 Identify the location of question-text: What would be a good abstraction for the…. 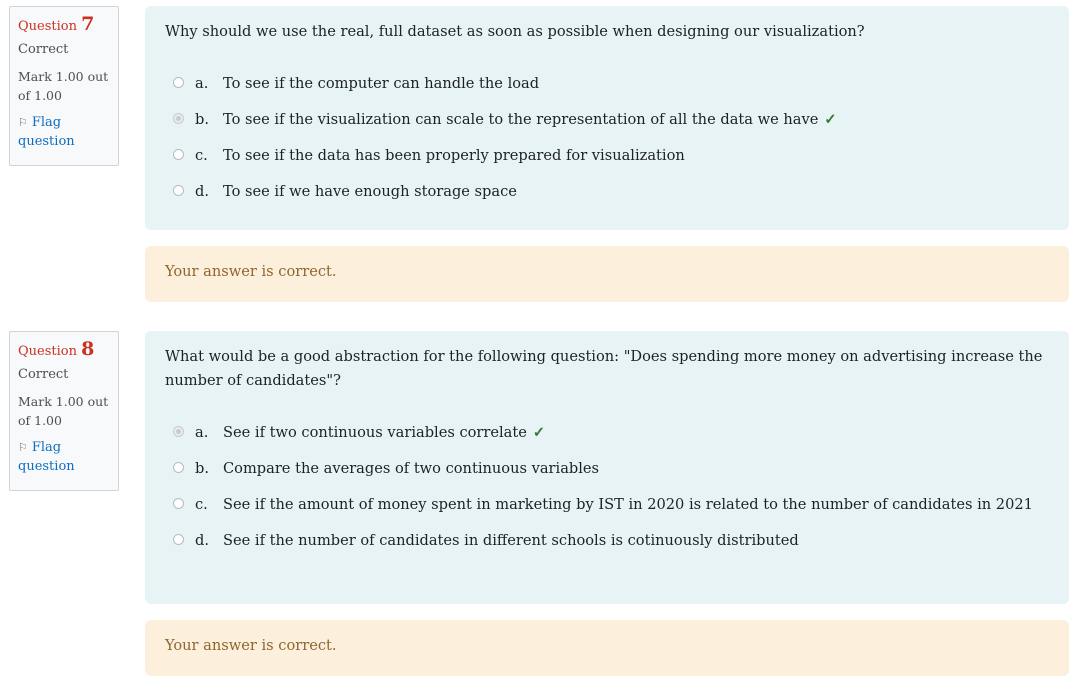
(604, 368).